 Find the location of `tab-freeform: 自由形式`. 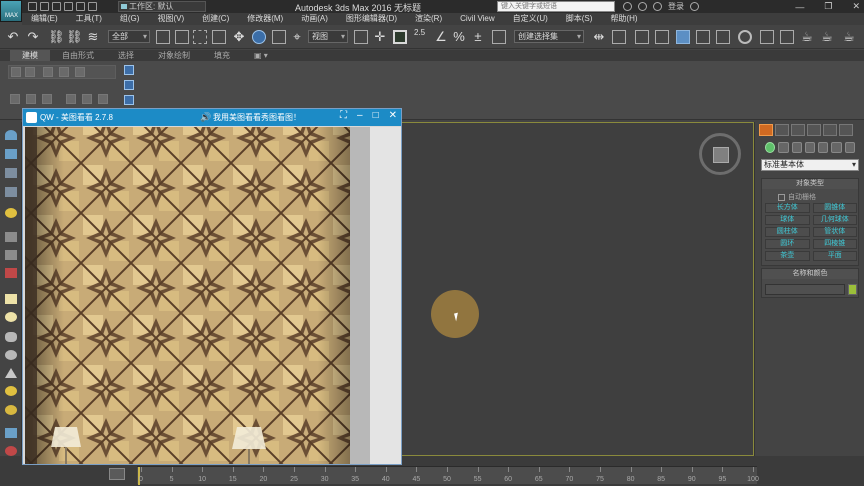

tab-freeform: 自由形式 is located at coordinates (78, 55).